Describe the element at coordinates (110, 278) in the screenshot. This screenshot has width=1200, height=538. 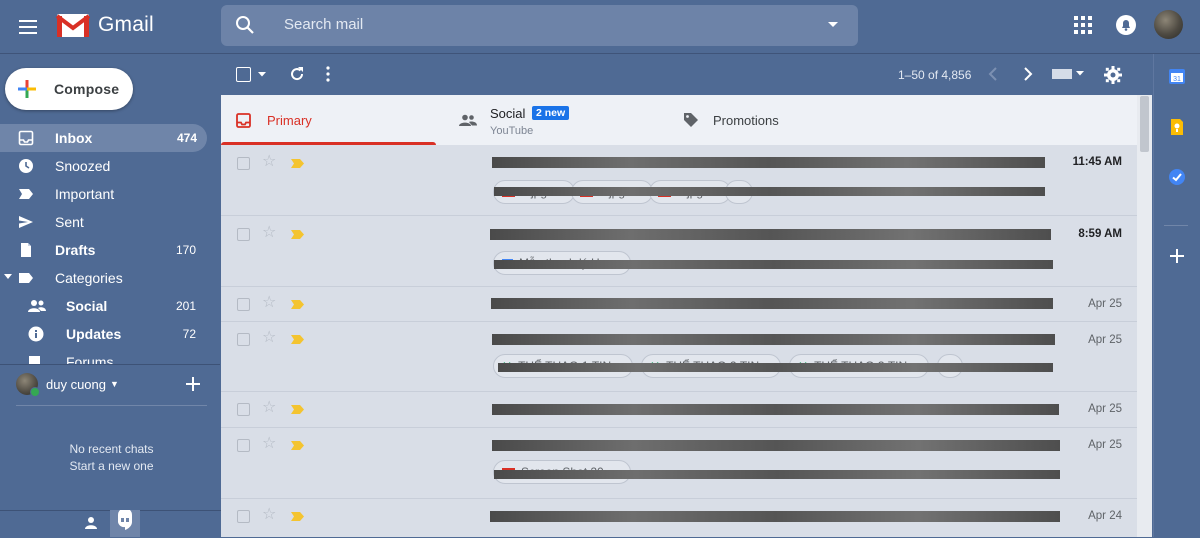
I see `nav-item-categories: Categories` at that location.